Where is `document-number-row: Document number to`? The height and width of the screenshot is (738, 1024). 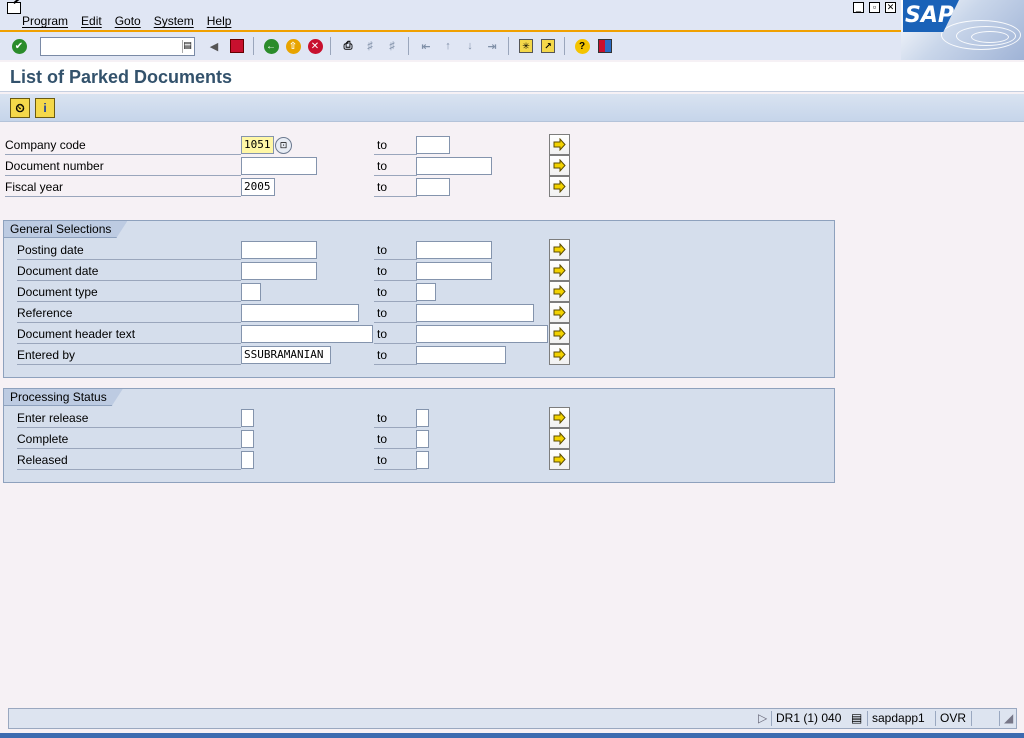 document-number-row: Document number to is located at coordinates (512, 165).